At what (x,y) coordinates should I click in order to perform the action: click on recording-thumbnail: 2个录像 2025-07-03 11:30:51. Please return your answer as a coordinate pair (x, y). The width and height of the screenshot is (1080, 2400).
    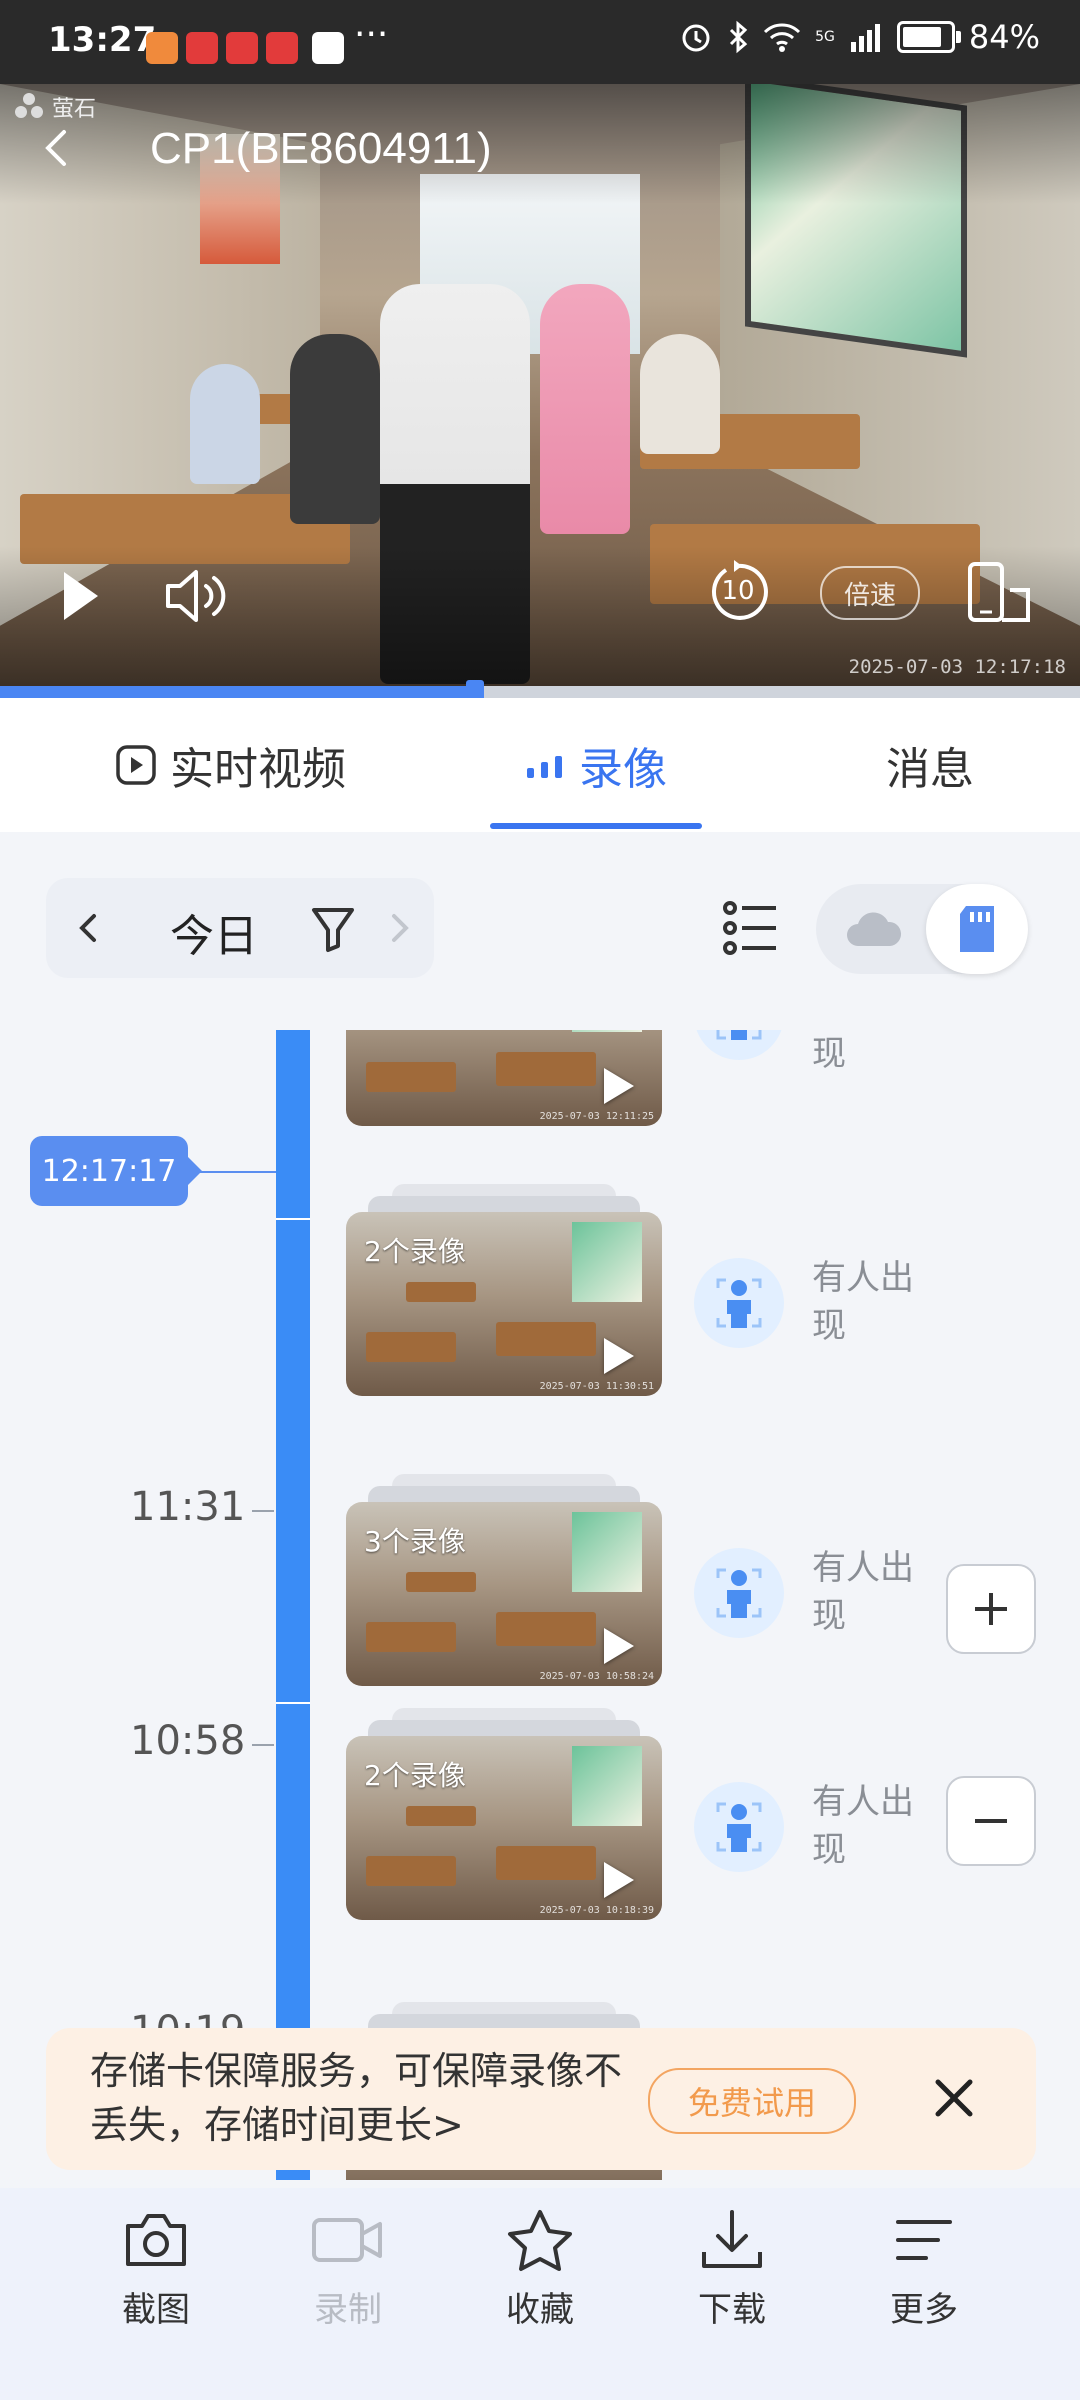
    Looking at the image, I should click on (504, 1290).